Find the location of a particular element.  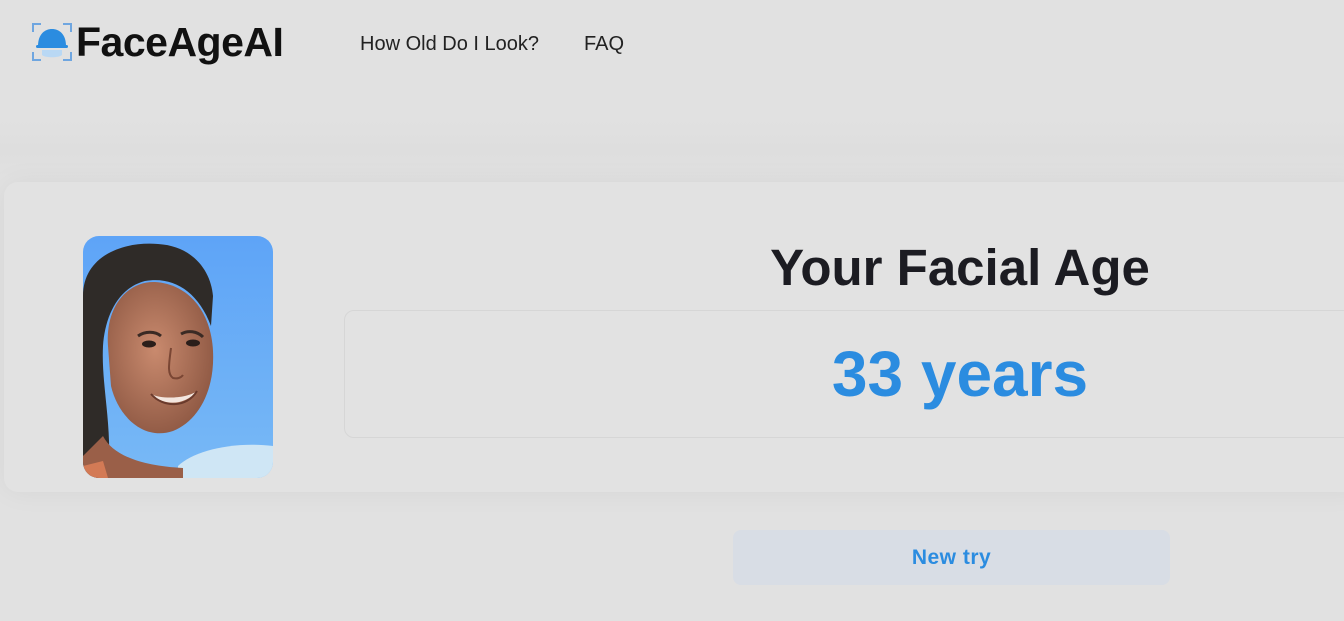

section-divider-band is located at coordinates (672, 150).